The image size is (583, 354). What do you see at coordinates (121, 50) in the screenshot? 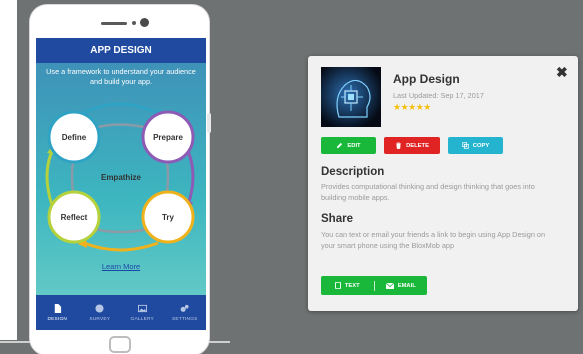
I see `screen-title: APP DESIGN` at bounding box center [121, 50].